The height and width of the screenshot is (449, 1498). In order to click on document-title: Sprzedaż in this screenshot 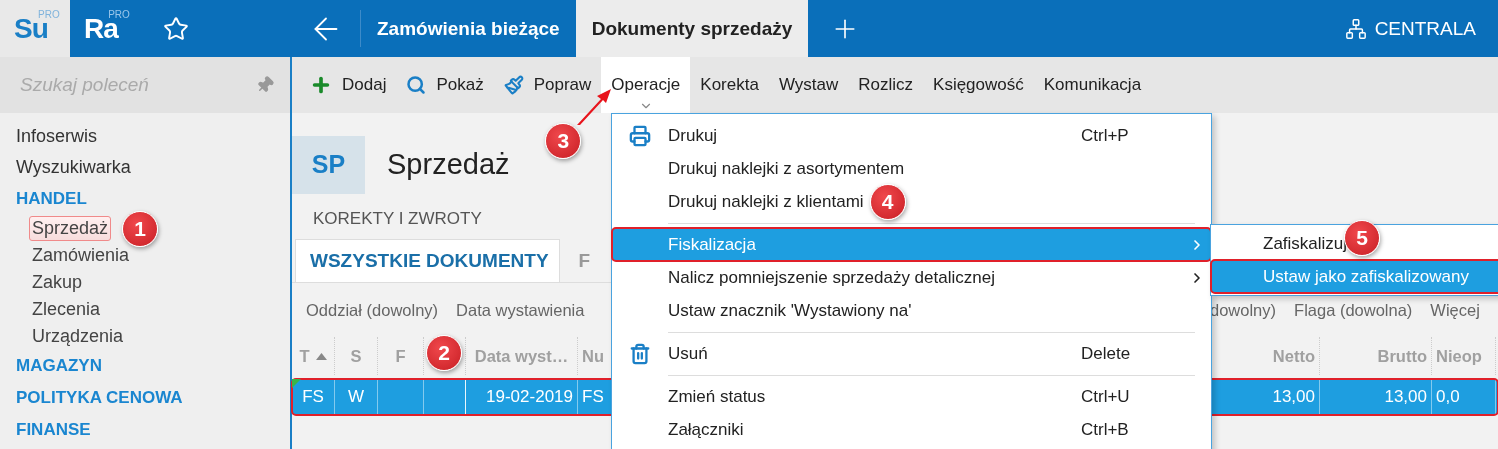, I will do `click(448, 164)`.